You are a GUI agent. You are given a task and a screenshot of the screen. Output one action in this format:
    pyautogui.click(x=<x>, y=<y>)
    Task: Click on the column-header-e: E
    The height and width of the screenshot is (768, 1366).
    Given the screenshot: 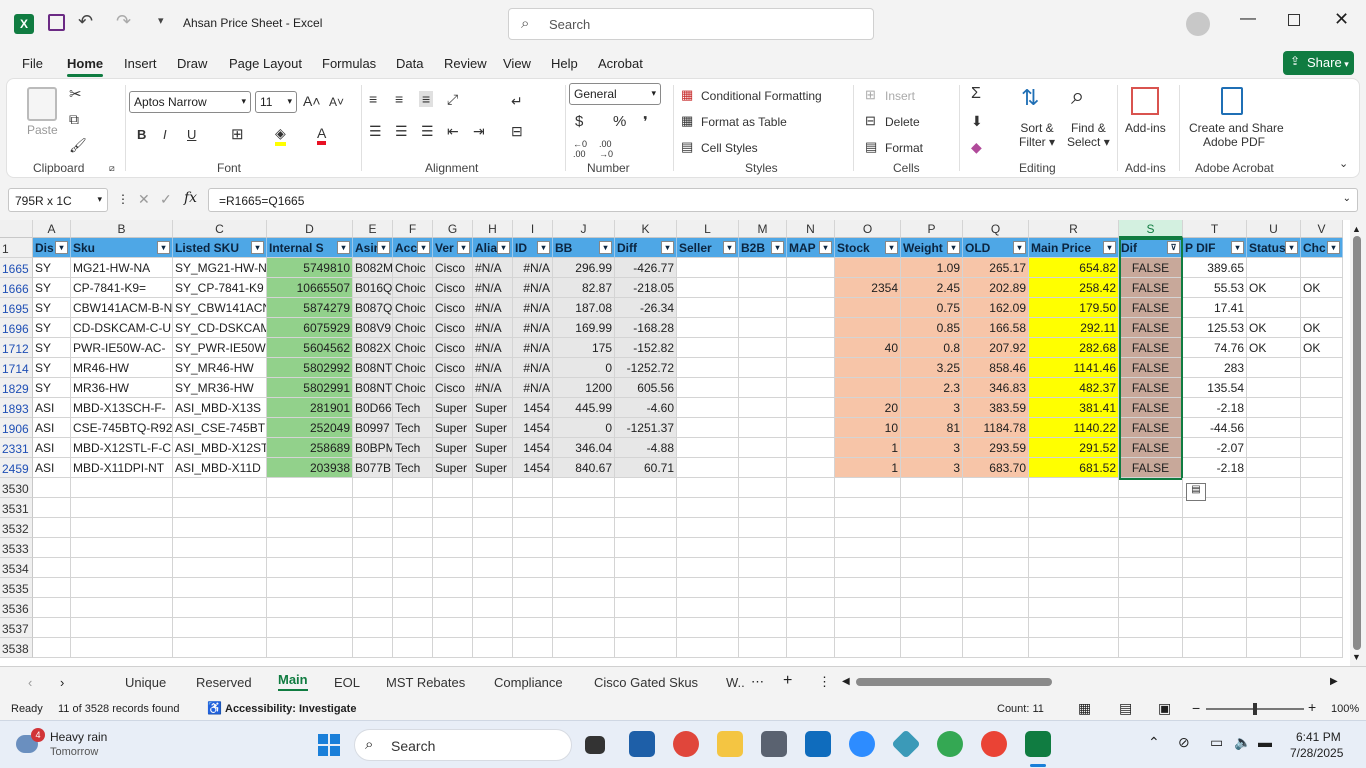 What is the action you would take?
    pyautogui.click(x=373, y=229)
    